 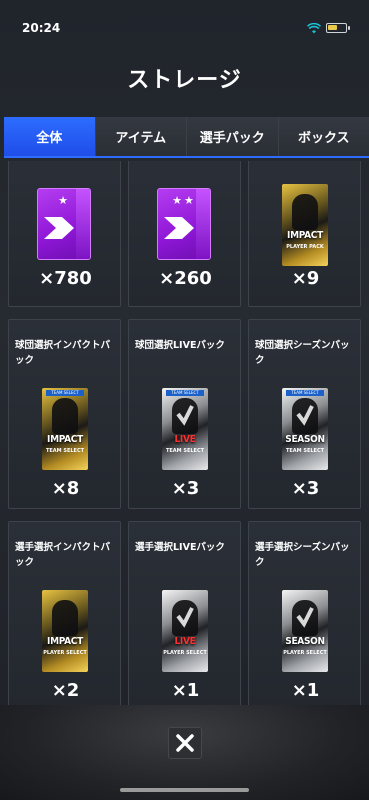 What do you see at coordinates (302, 353) in the screenshot?
I see `item-title: 球団選択シーズンパック` at bounding box center [302, 353].